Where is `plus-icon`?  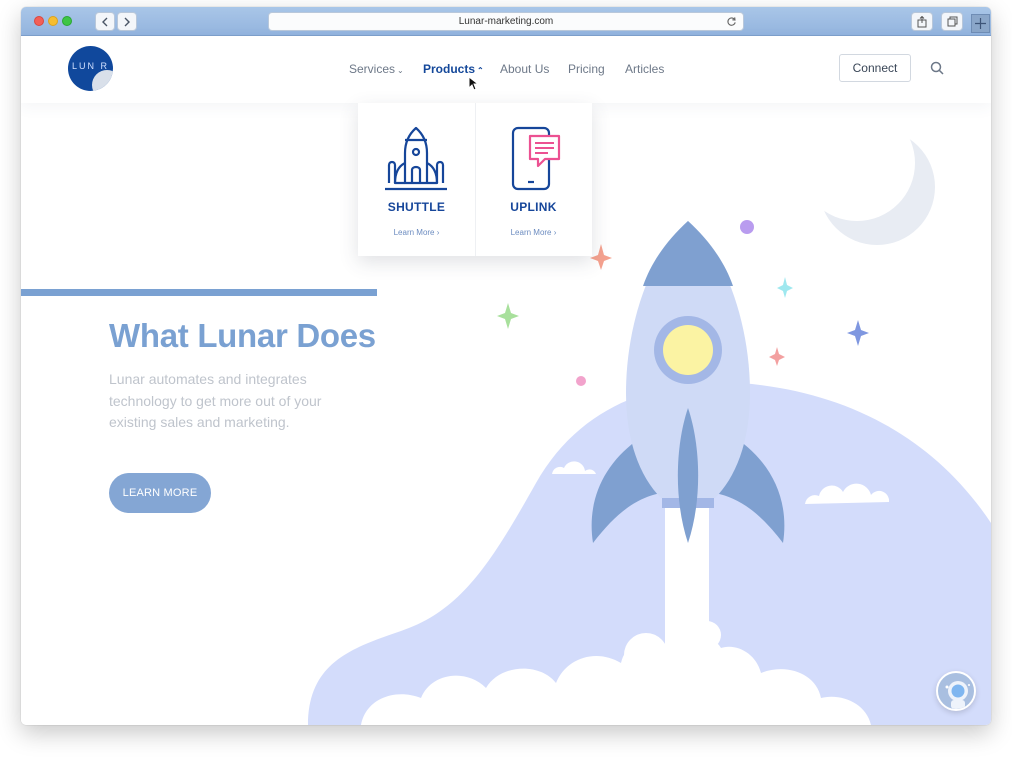
plus-icon is located at coordinates (980, 23).